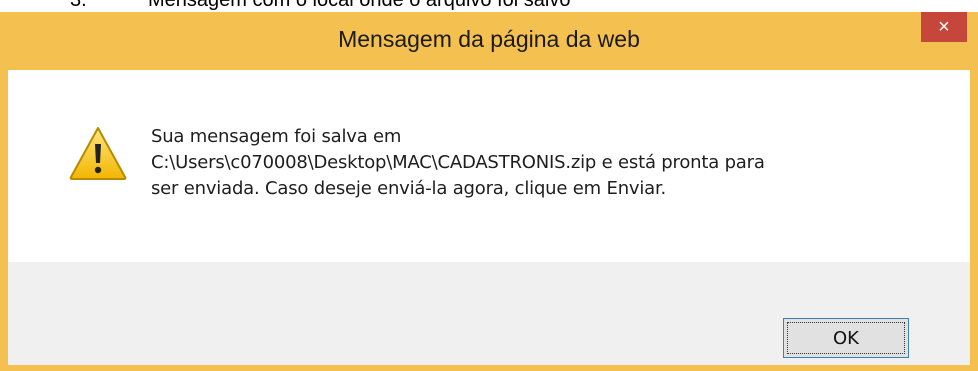 The image size is (978, 371). I want to click on dialog-title: Mensagem da página da web, so click(489, 39).